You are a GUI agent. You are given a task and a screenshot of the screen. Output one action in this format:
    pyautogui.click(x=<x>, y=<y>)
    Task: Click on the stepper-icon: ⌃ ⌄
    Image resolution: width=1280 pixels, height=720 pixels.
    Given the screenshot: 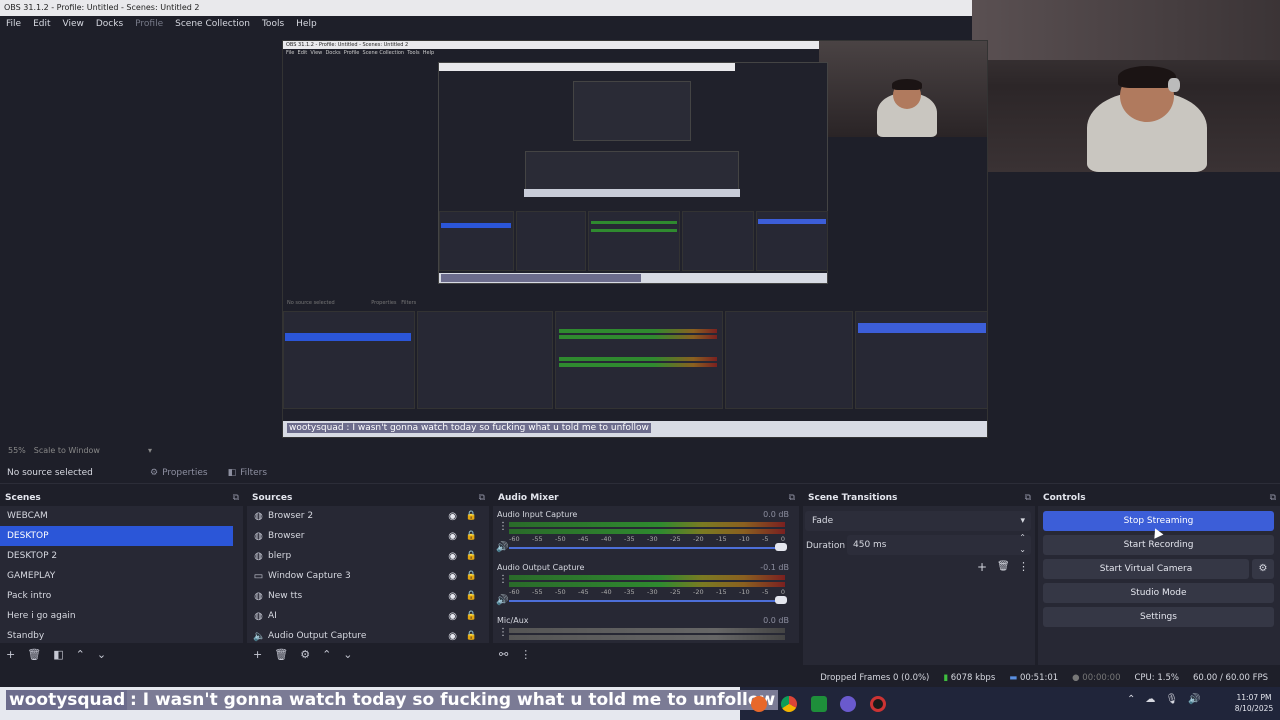 What is the action you would take?
    pyautogui.click(x=1022, y=544)
    